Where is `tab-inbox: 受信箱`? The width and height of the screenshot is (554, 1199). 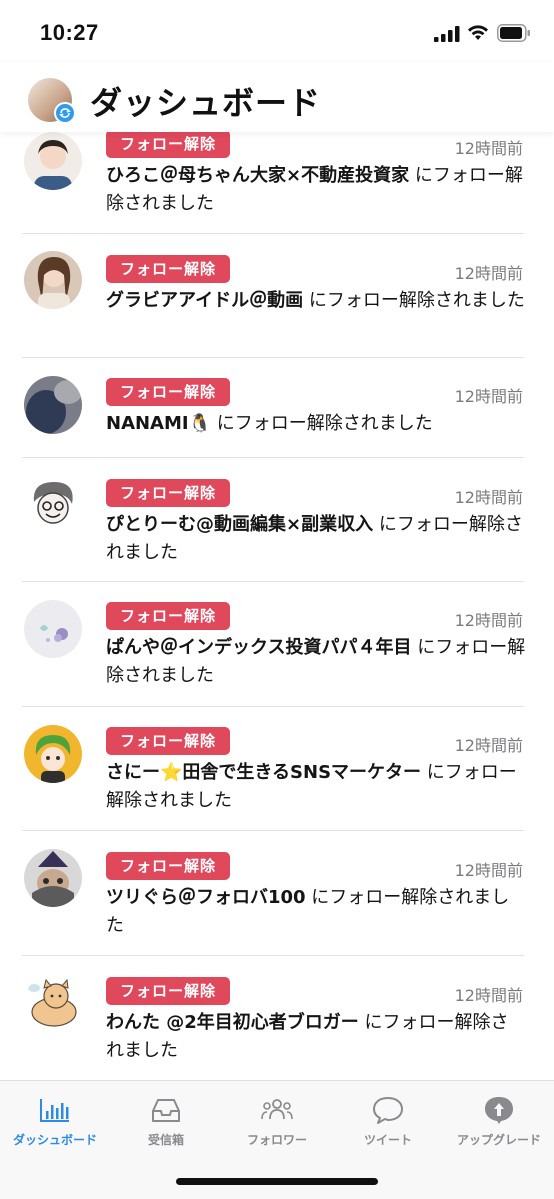 tab-inbox: 受信箱 is located at coordinates (166, 1121).